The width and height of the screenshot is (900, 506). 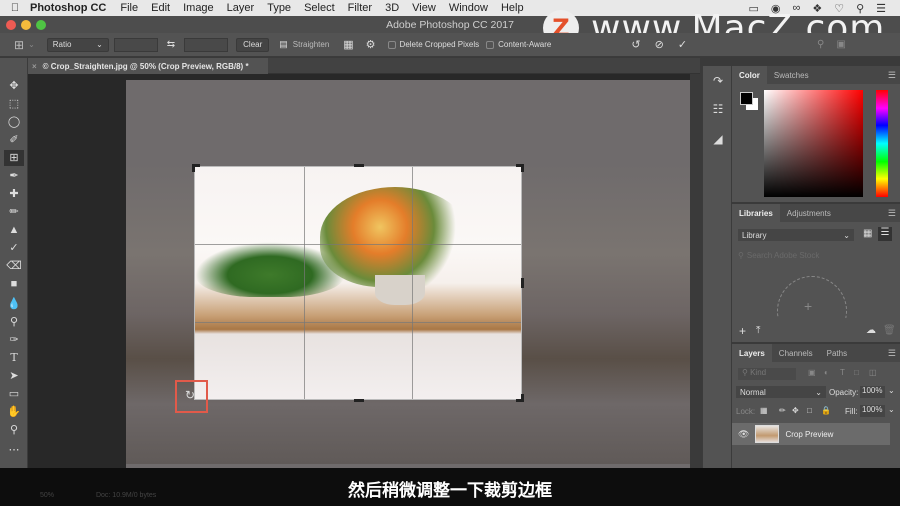 I want to click on more-tools-icon: ⋯, so click(x=14, y=450).